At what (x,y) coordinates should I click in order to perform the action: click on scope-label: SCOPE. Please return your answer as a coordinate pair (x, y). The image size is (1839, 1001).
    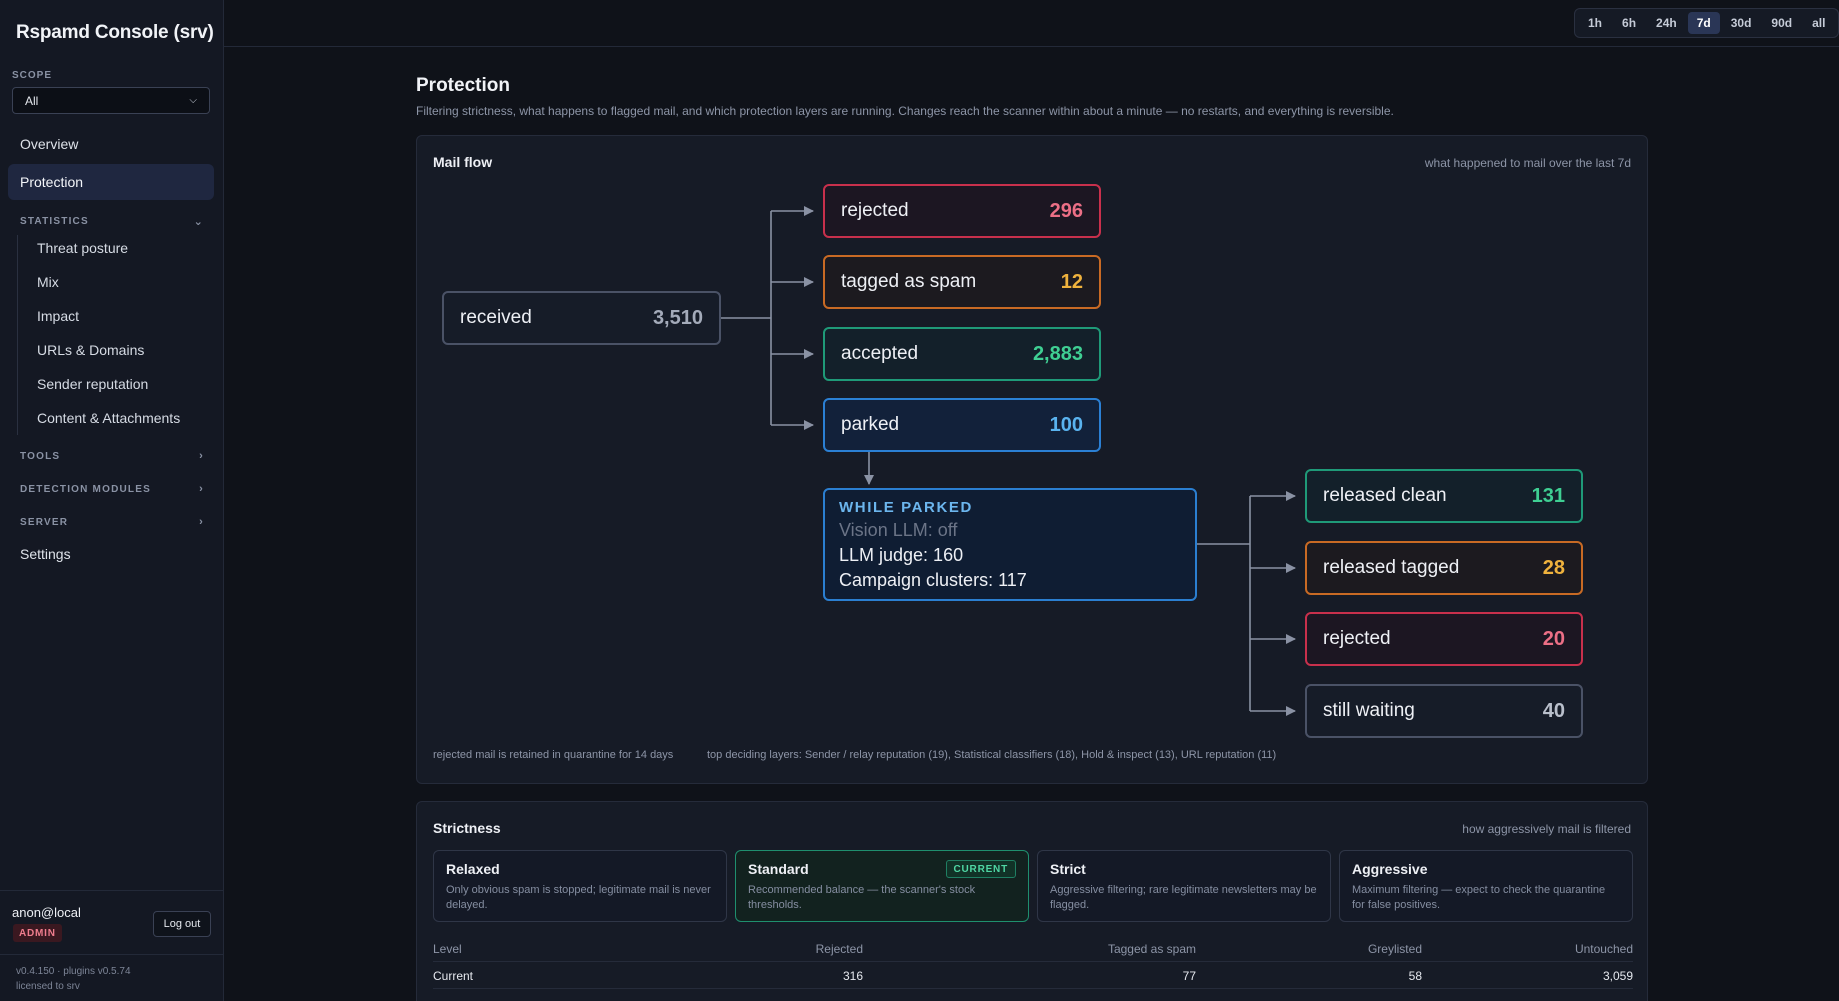
    Looking at the image, I should click on (32, 75).